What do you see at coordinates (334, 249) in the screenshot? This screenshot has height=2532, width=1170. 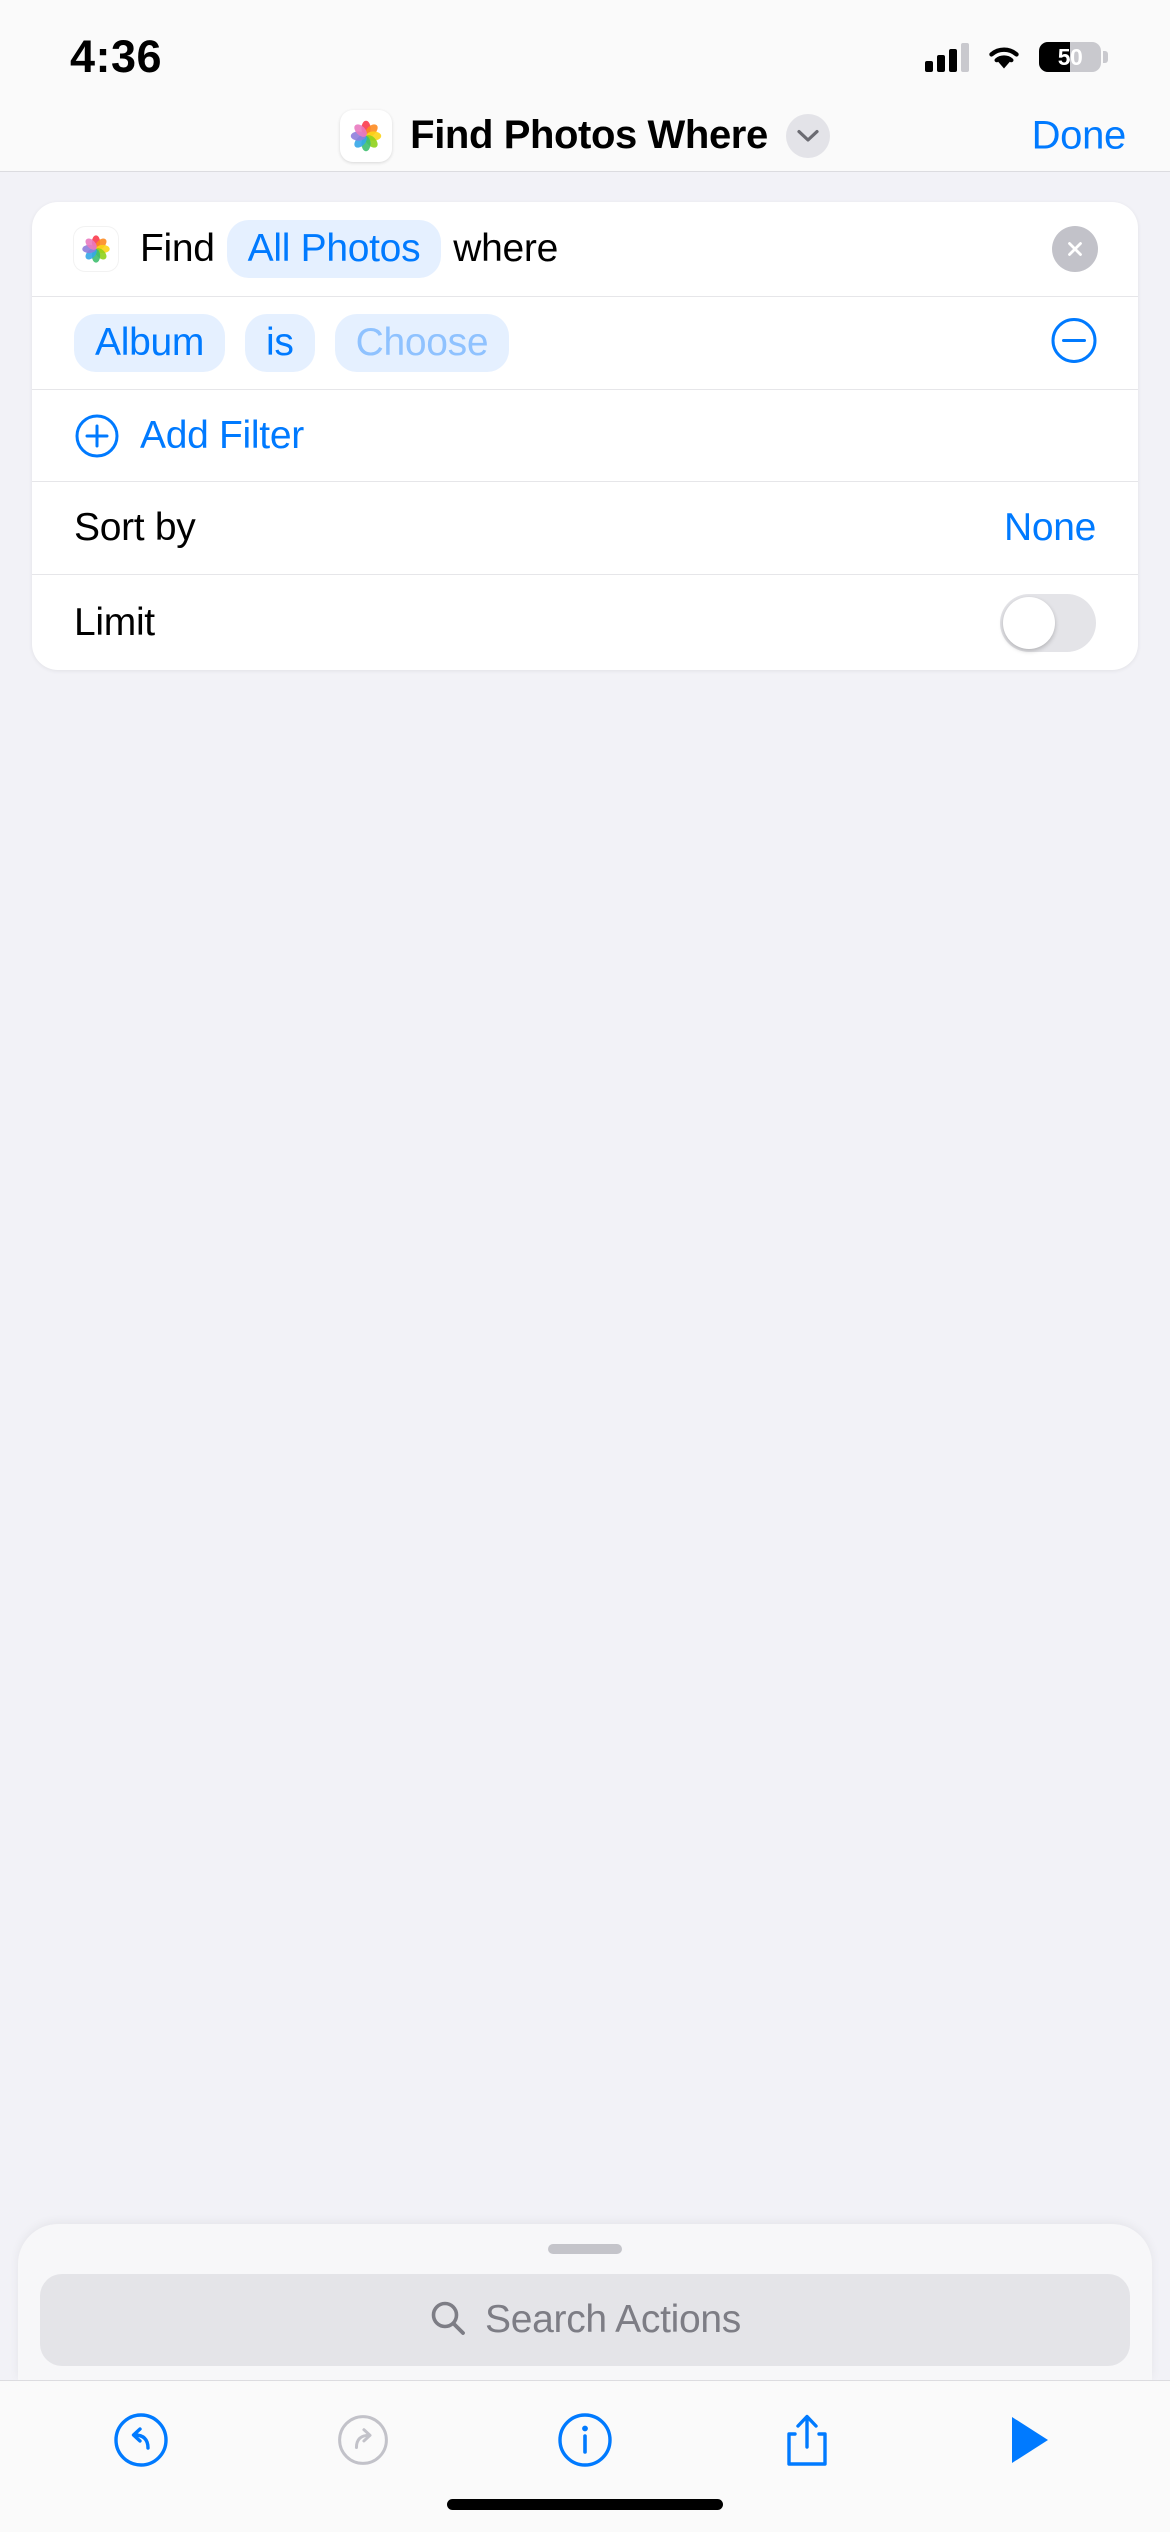 I see `photo-source-token: All Photos` at bounding box center [334, 249].